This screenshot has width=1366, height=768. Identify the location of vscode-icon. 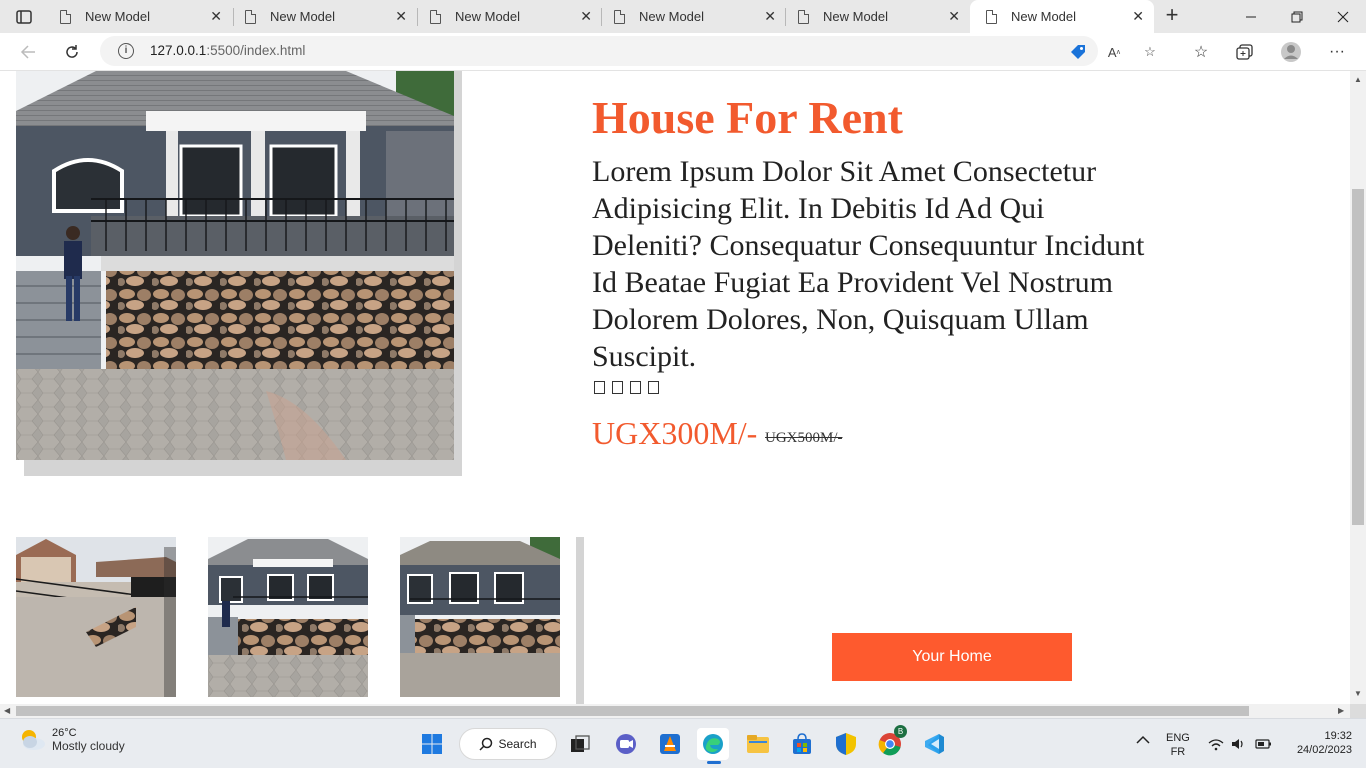
(934, 744).